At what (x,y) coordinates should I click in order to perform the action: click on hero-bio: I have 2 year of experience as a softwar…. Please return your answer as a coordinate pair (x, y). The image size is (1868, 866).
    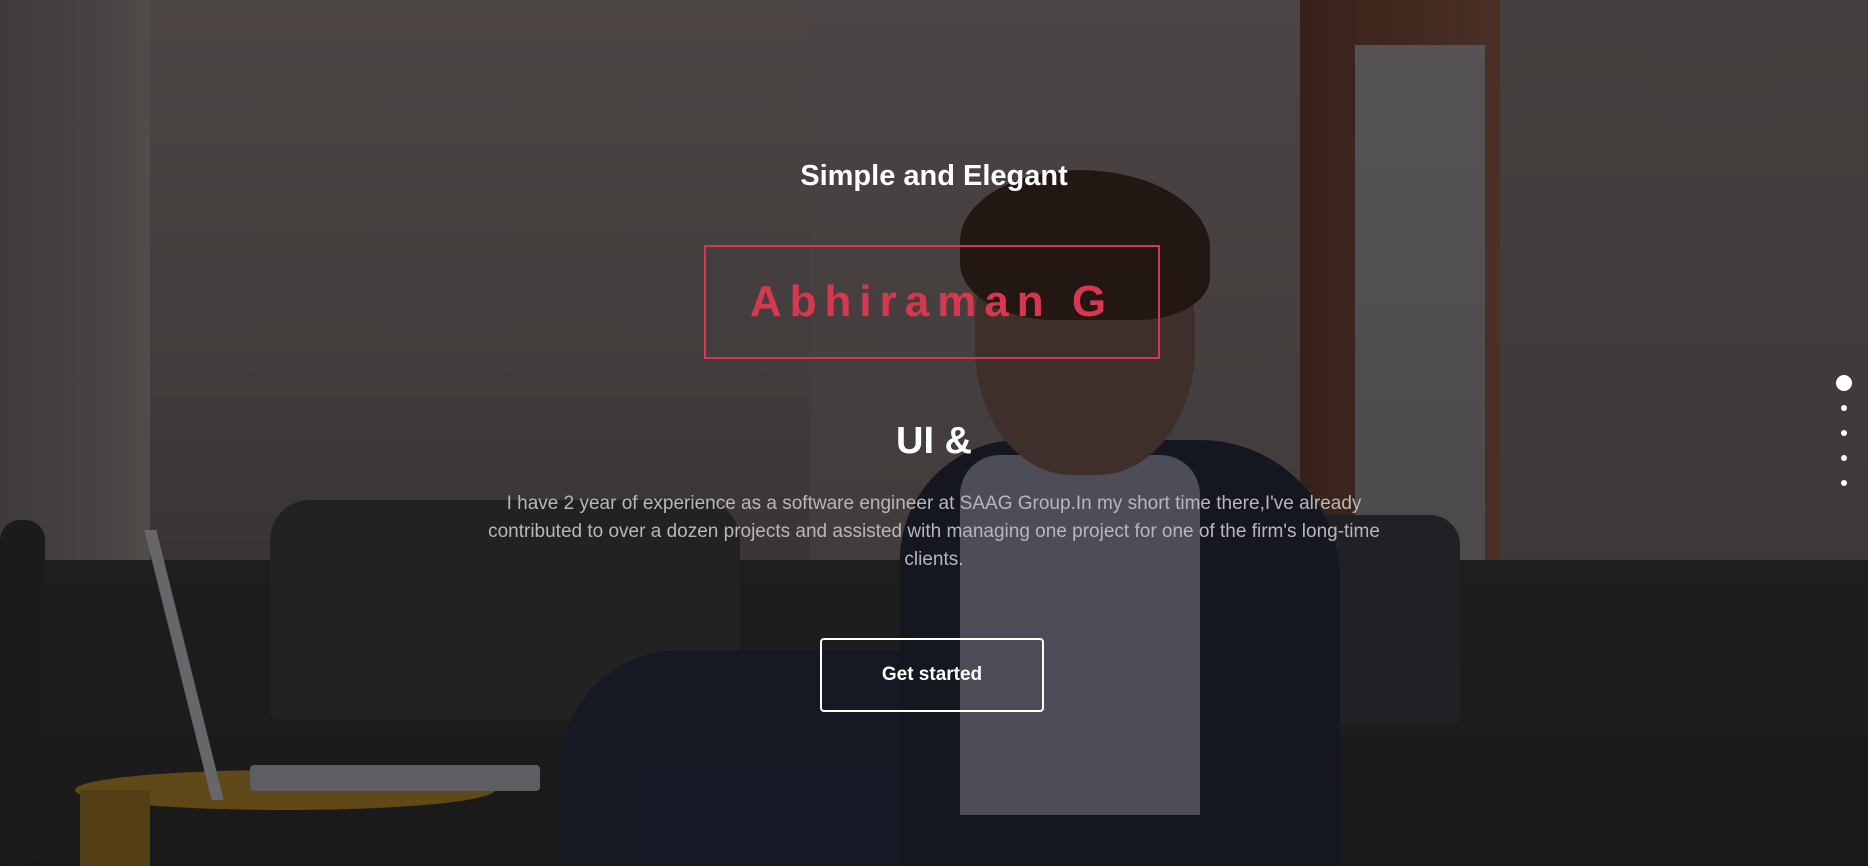
    Looking at the image, I should click on (934, 531).